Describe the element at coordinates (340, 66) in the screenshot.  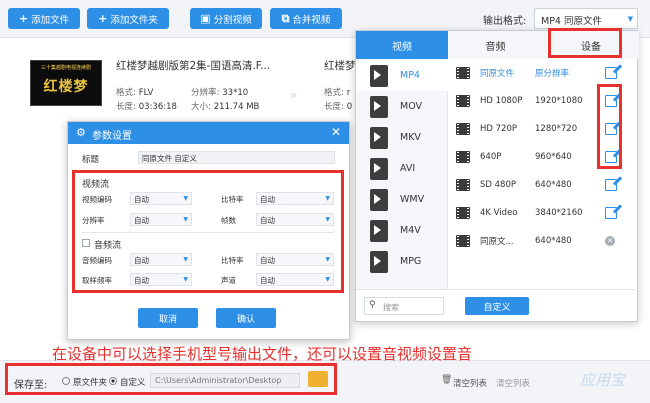
I see `output-title: 红楼梦` at that location.